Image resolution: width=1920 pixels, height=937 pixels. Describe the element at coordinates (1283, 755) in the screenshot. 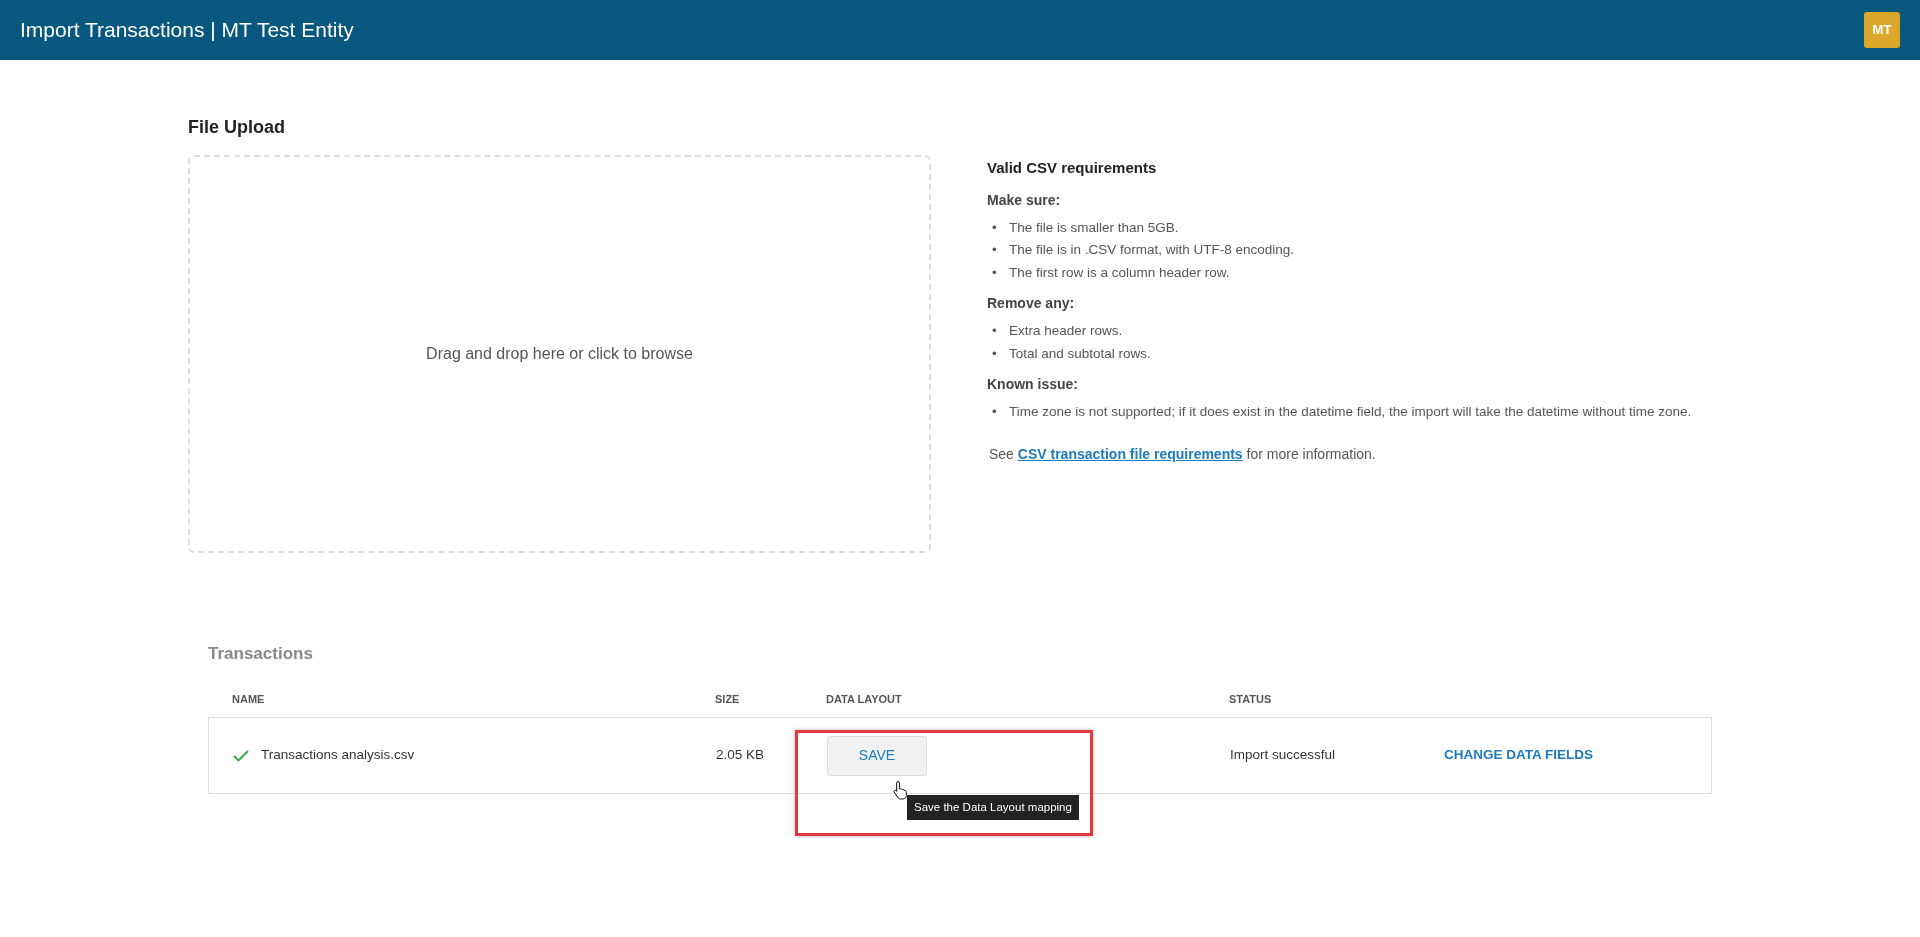

I see `import-status: Import successful` at that location.